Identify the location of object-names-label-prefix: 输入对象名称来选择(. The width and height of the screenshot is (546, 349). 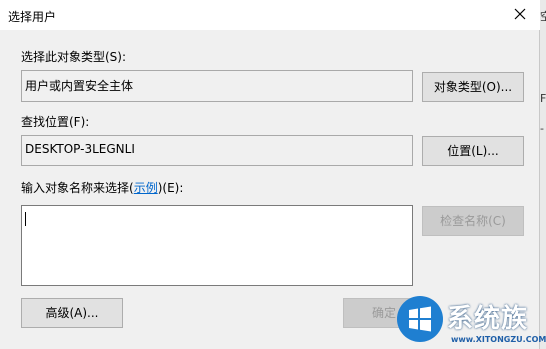
(77, 188).